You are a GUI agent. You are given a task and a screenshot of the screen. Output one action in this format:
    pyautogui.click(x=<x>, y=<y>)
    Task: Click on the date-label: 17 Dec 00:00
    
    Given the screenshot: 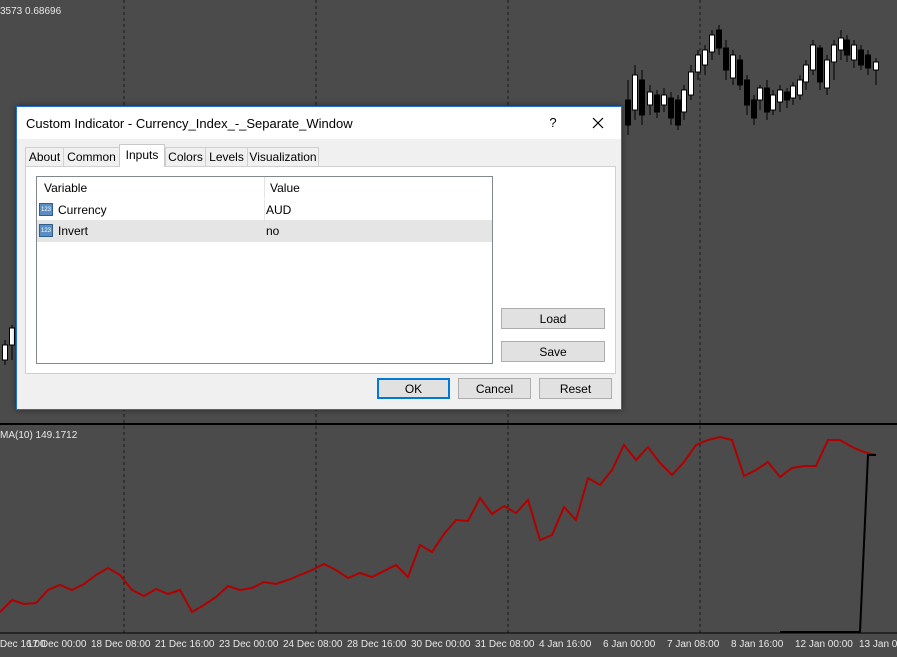 What is the action you would take?
    pyautogui.click(x=57, y=644)
    